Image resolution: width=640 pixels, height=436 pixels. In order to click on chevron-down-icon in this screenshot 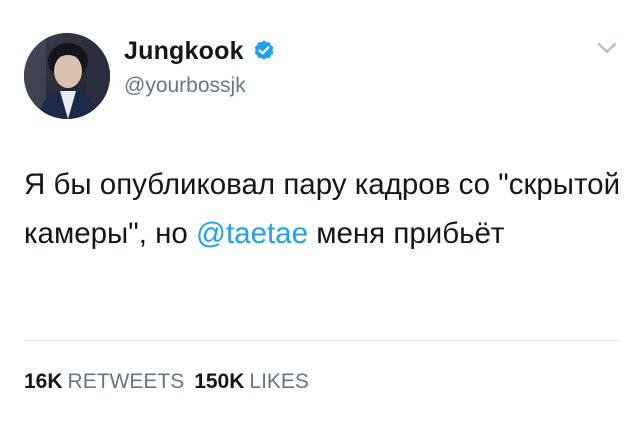, I will do `click(607, 48)`.